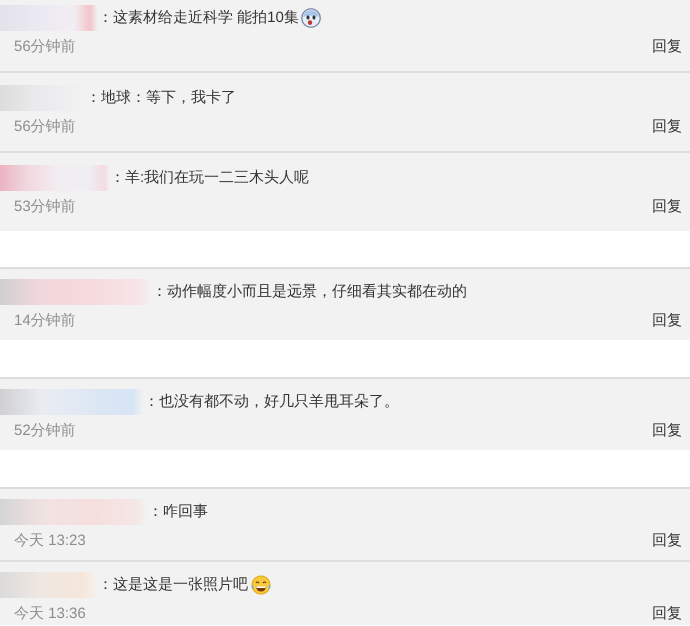  I want to click on comment-time: 14分钟前, so click(45, 321).